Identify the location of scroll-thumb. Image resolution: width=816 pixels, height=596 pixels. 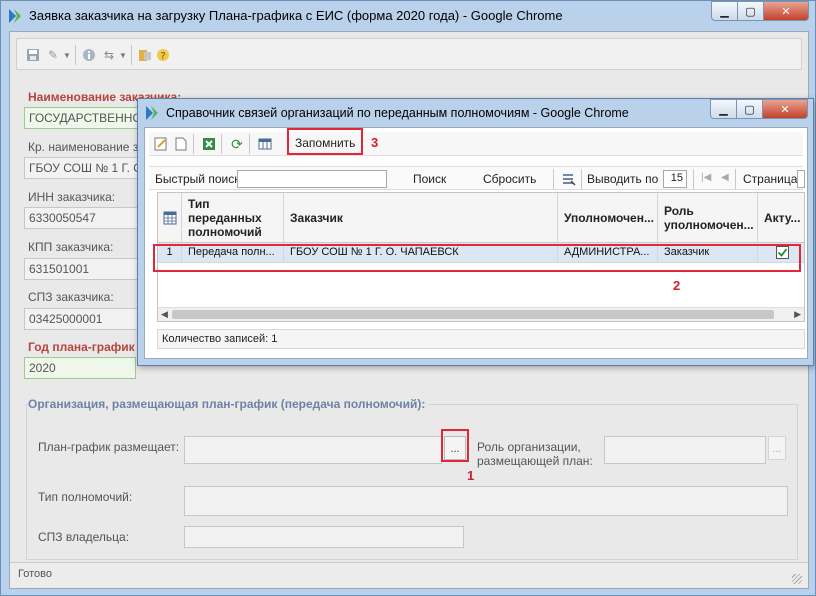
(473, 314).